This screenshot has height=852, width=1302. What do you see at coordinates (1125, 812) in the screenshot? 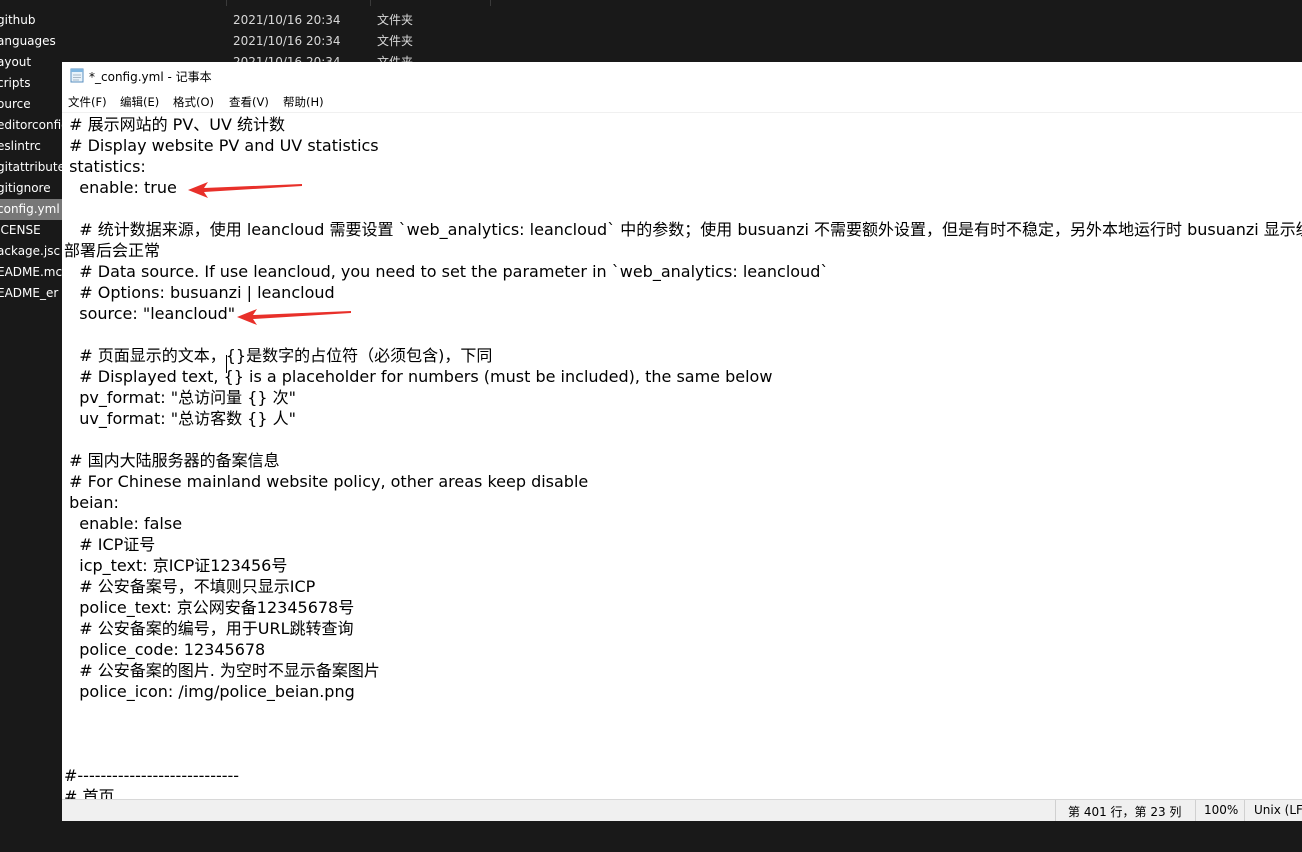
I see `cursor-position: 第 401 行，第 23 列` at bounding box center [1125, 812].